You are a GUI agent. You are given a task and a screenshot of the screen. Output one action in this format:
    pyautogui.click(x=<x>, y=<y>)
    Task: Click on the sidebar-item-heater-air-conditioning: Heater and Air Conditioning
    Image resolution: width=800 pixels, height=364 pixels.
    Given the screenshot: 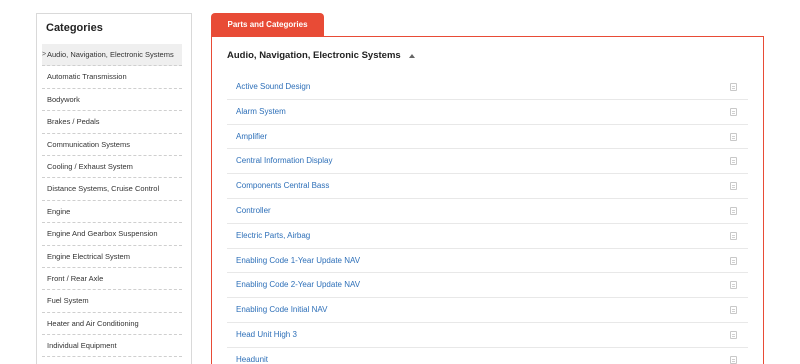 What is the action you would take?
    pyautogui.click(x=112, y=324)
    